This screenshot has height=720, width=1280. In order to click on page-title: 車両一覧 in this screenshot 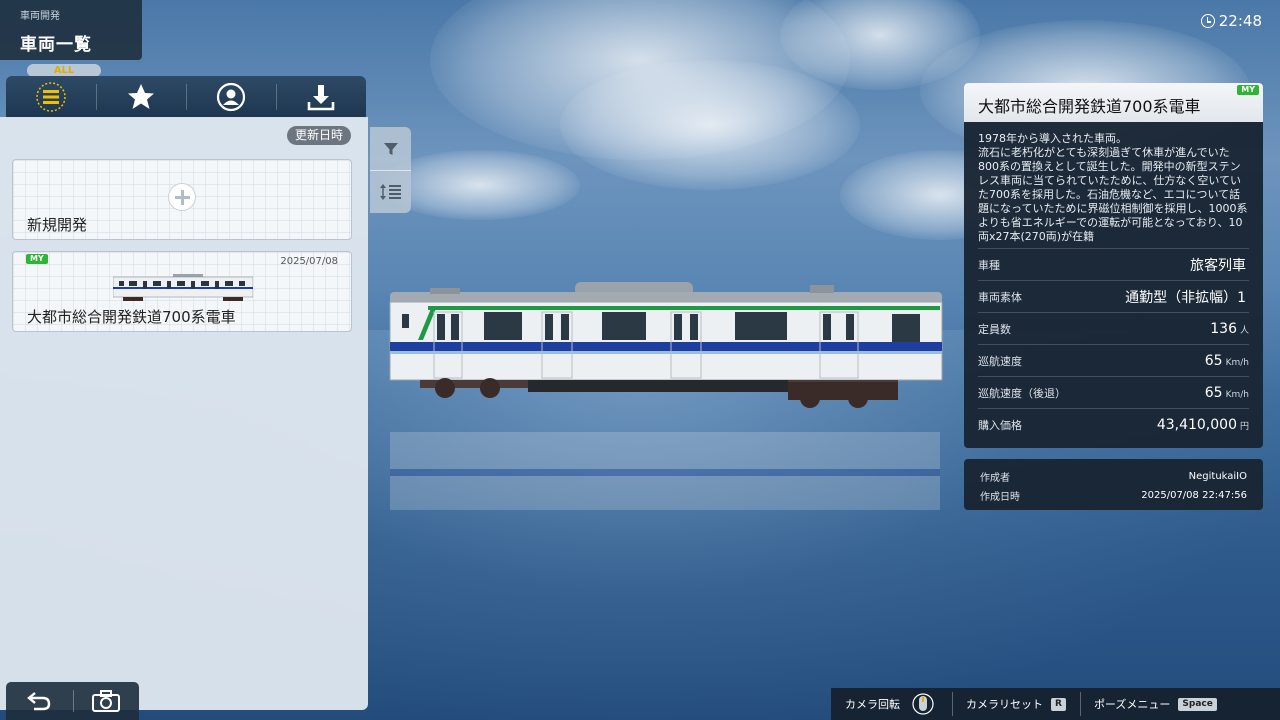, I will do `click(56, 45)`.